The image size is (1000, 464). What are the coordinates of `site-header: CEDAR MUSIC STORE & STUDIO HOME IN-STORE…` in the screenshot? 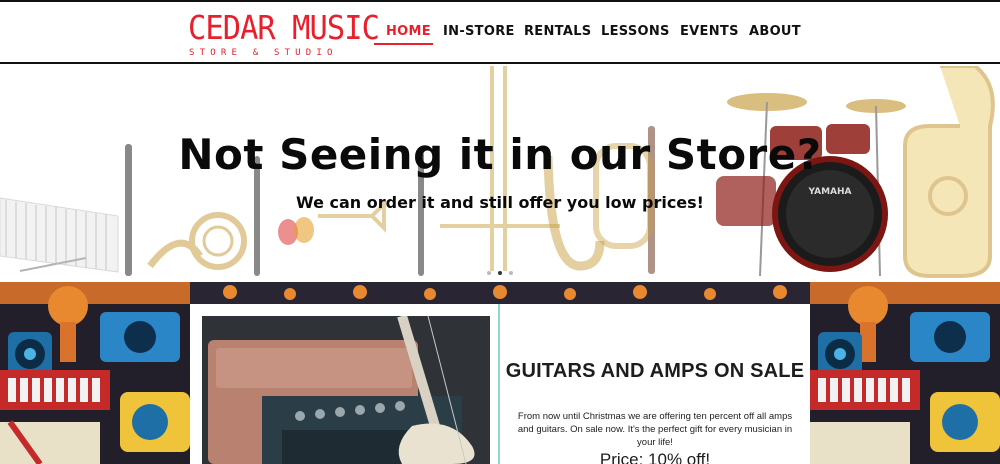 It's located at (500, 33).